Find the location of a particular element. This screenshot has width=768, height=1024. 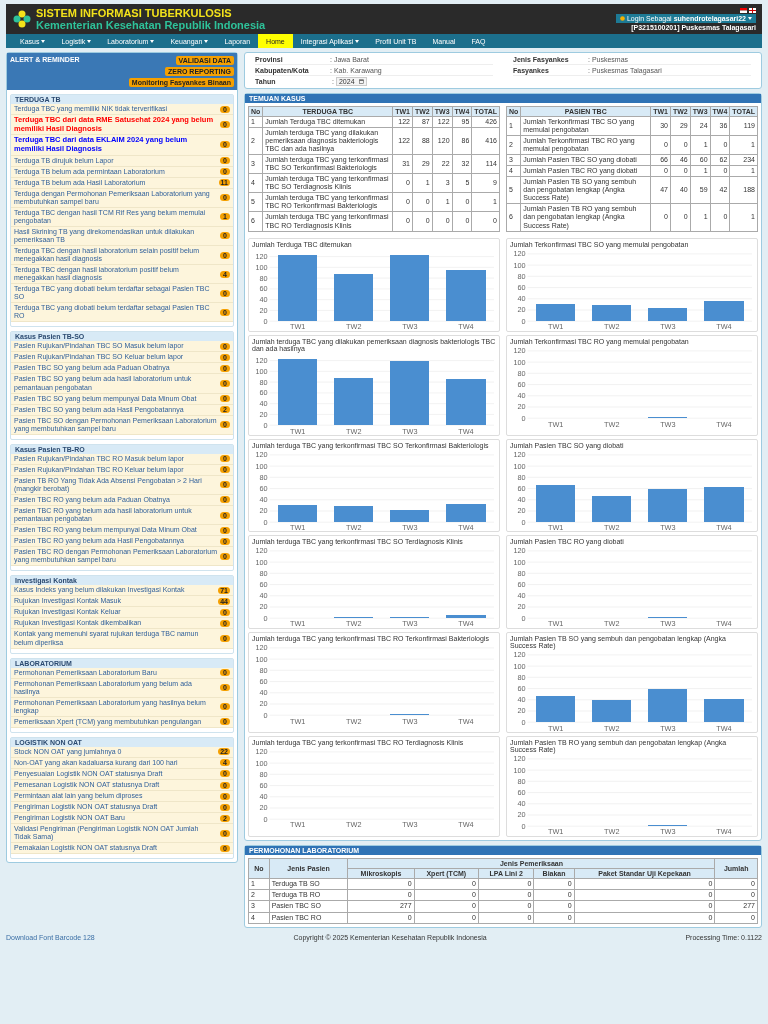

calendar-icon is located at coordinates (361, 81).